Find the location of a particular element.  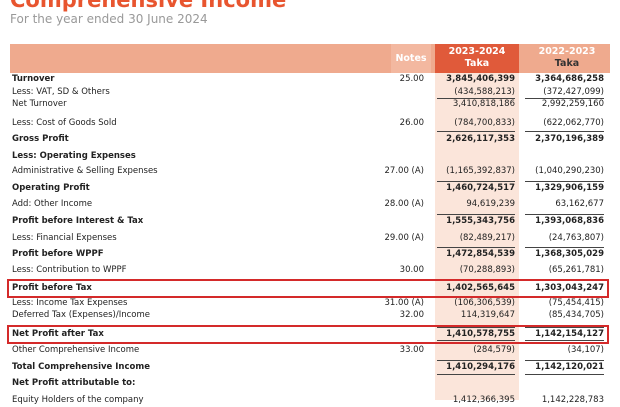

row-value-current-year: (784,700,833) is located at coordinates (484, 123).